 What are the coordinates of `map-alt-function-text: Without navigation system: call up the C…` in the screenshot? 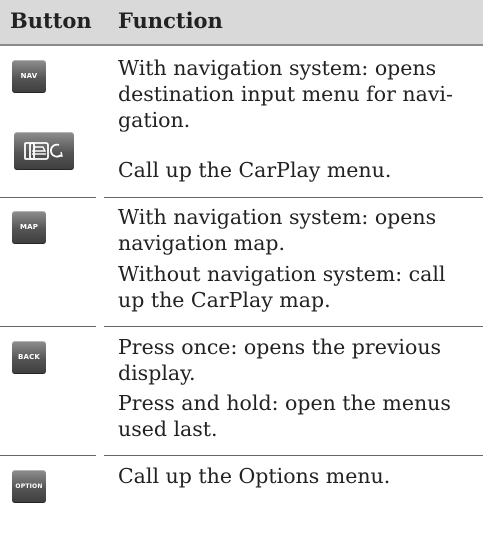 It's located at (282, 287).